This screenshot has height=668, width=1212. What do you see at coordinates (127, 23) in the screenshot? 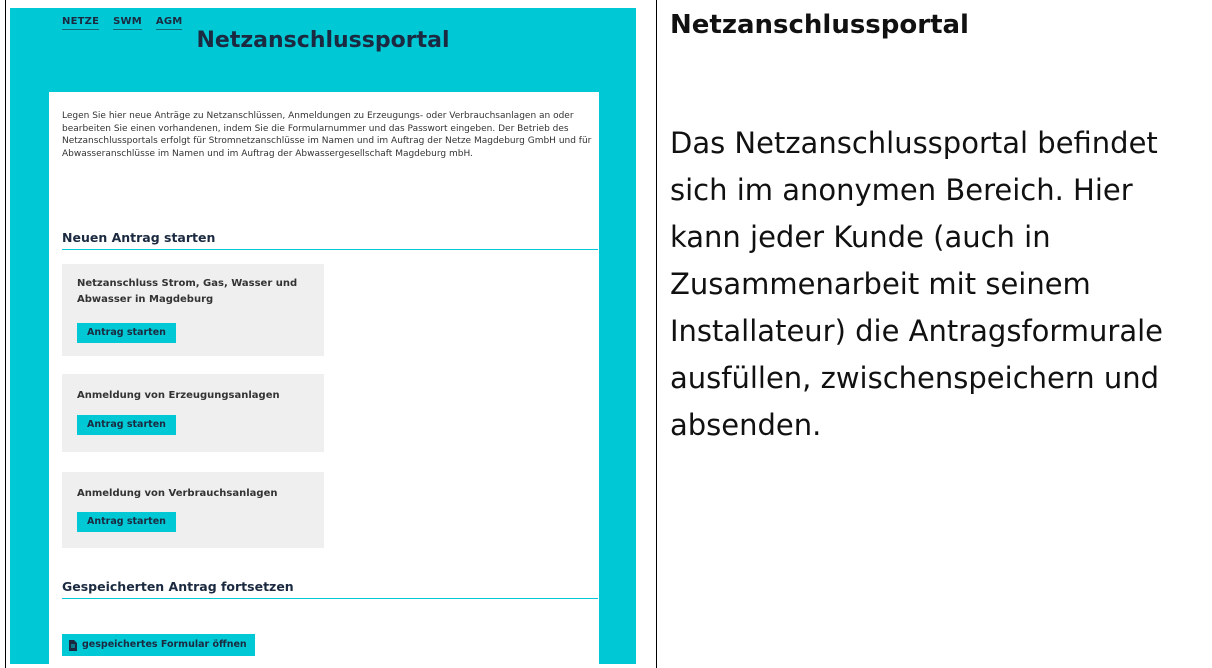
I see `swm-logo: SWM` at bounding box center [127, 23].